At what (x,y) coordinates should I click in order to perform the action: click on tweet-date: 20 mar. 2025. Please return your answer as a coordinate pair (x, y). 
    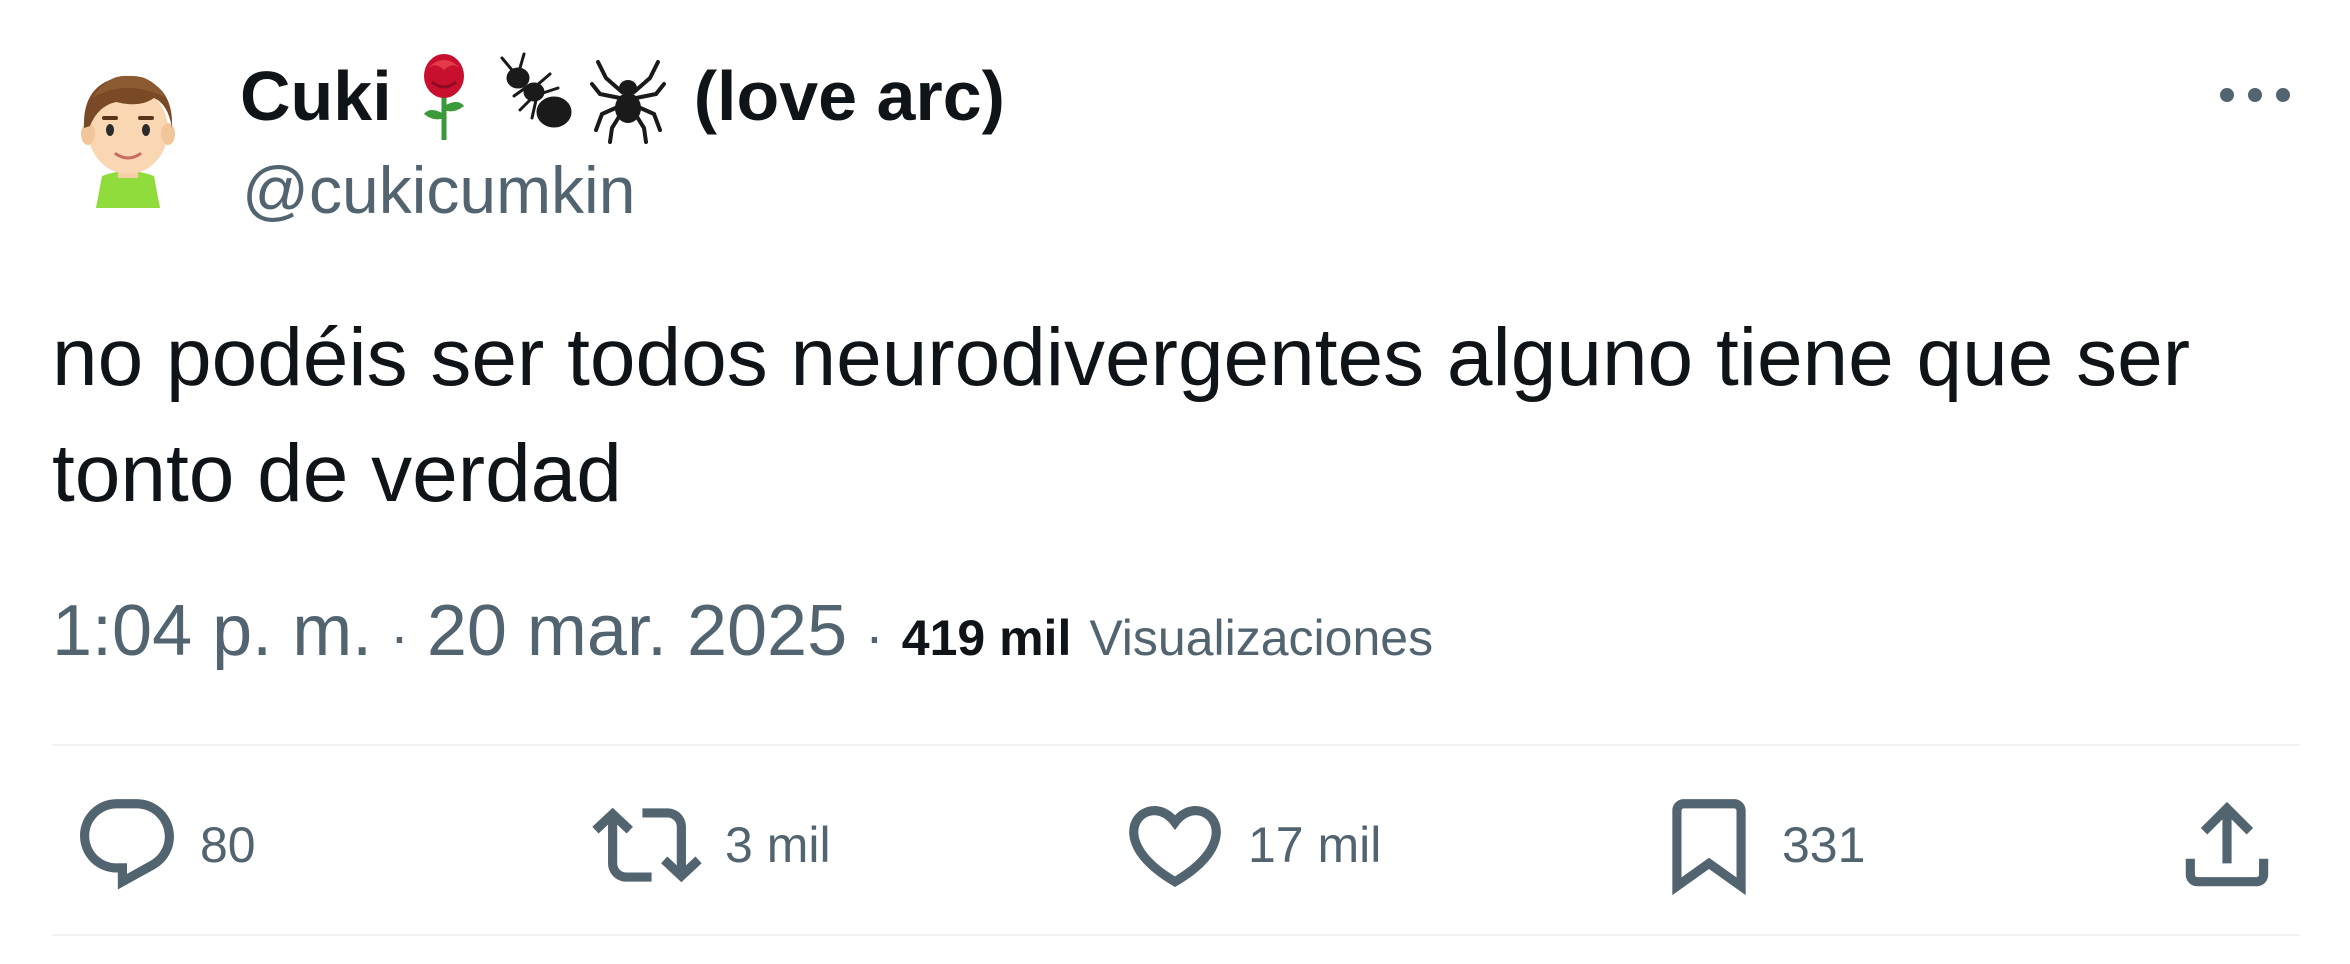
    Looking at the image, I should click on (637, 631).